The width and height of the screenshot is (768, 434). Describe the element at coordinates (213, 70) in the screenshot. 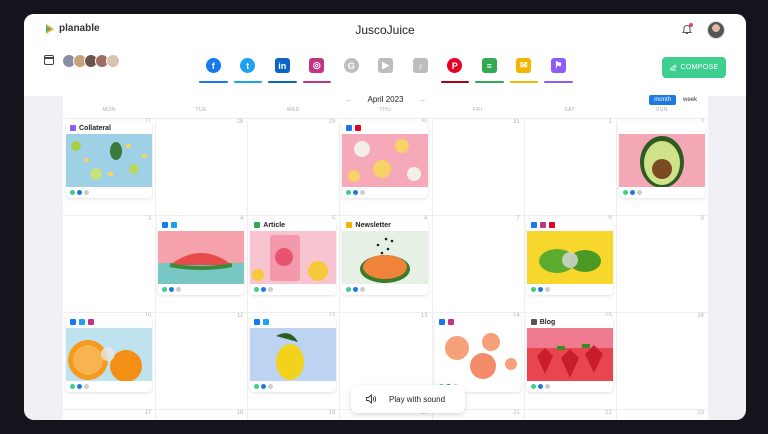

I see `tab-facebook: f` at that location.